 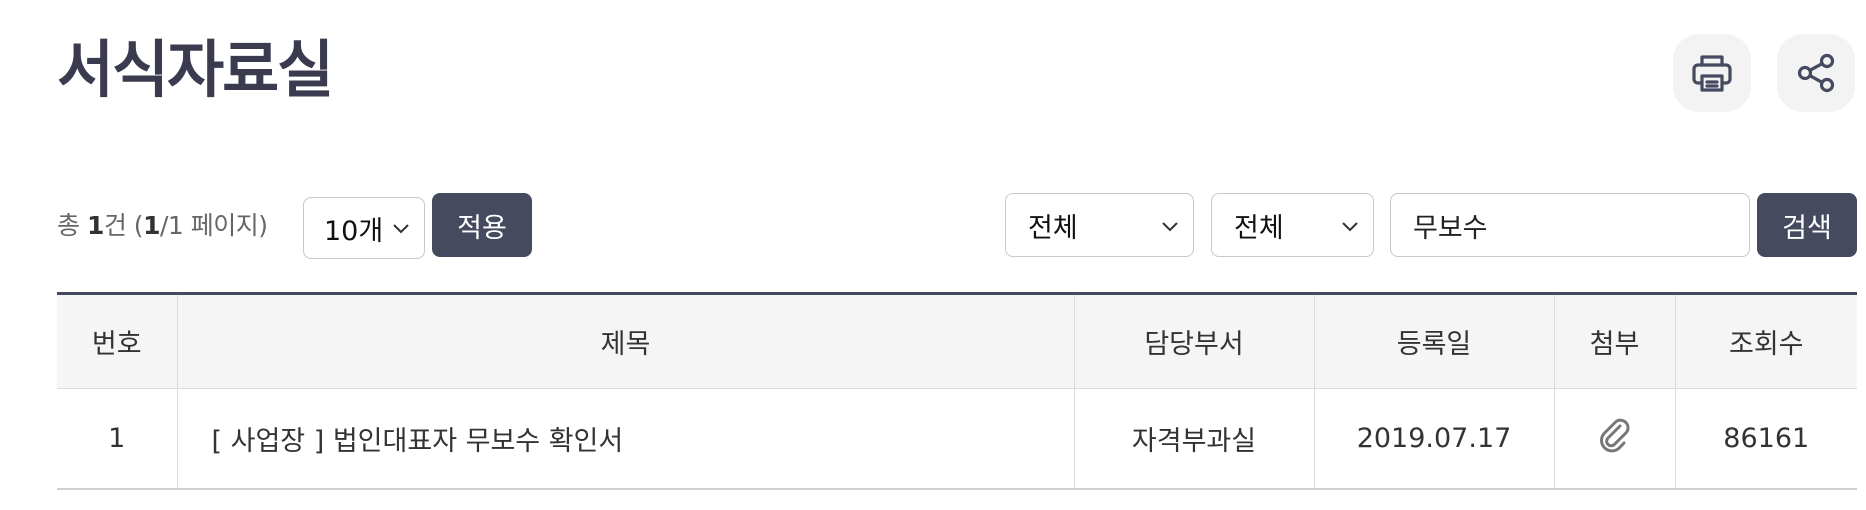 I want to click on header-date: 등록일, so click(x=1434, y=341).